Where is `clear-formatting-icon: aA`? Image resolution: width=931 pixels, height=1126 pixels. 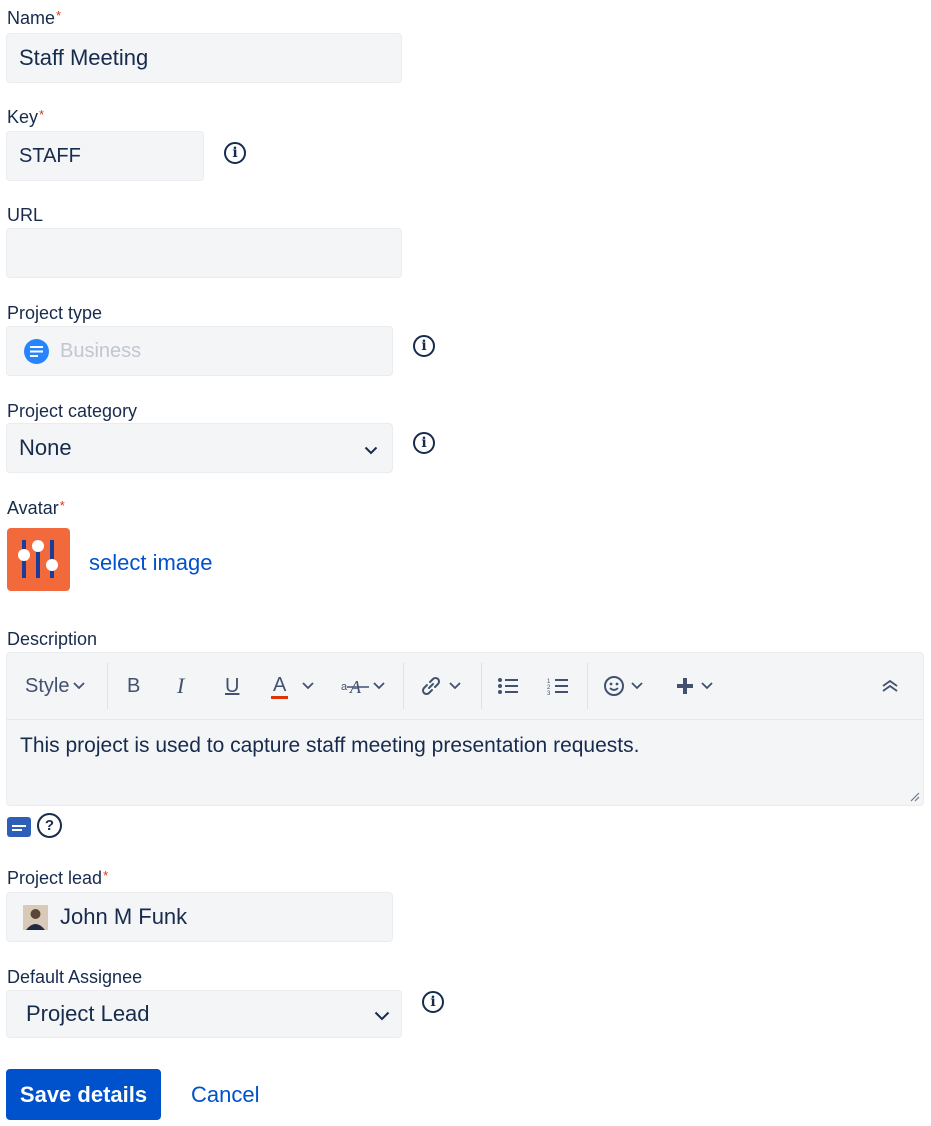
clear-formatting-icon: aA is located at coordinates (355, 686).